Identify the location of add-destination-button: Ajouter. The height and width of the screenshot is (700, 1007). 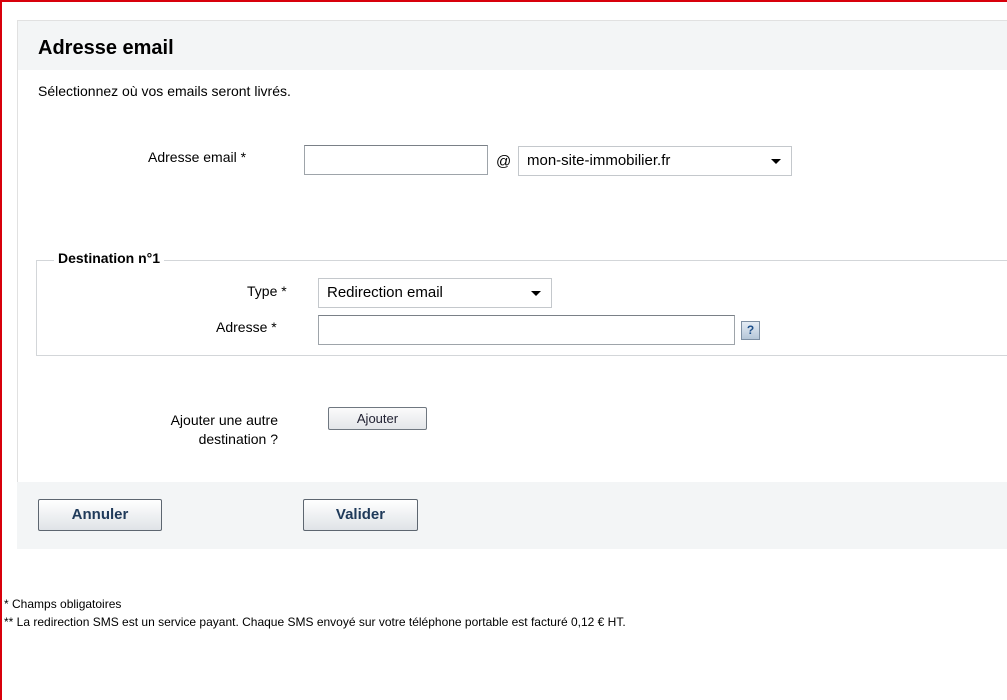
(377, 418).